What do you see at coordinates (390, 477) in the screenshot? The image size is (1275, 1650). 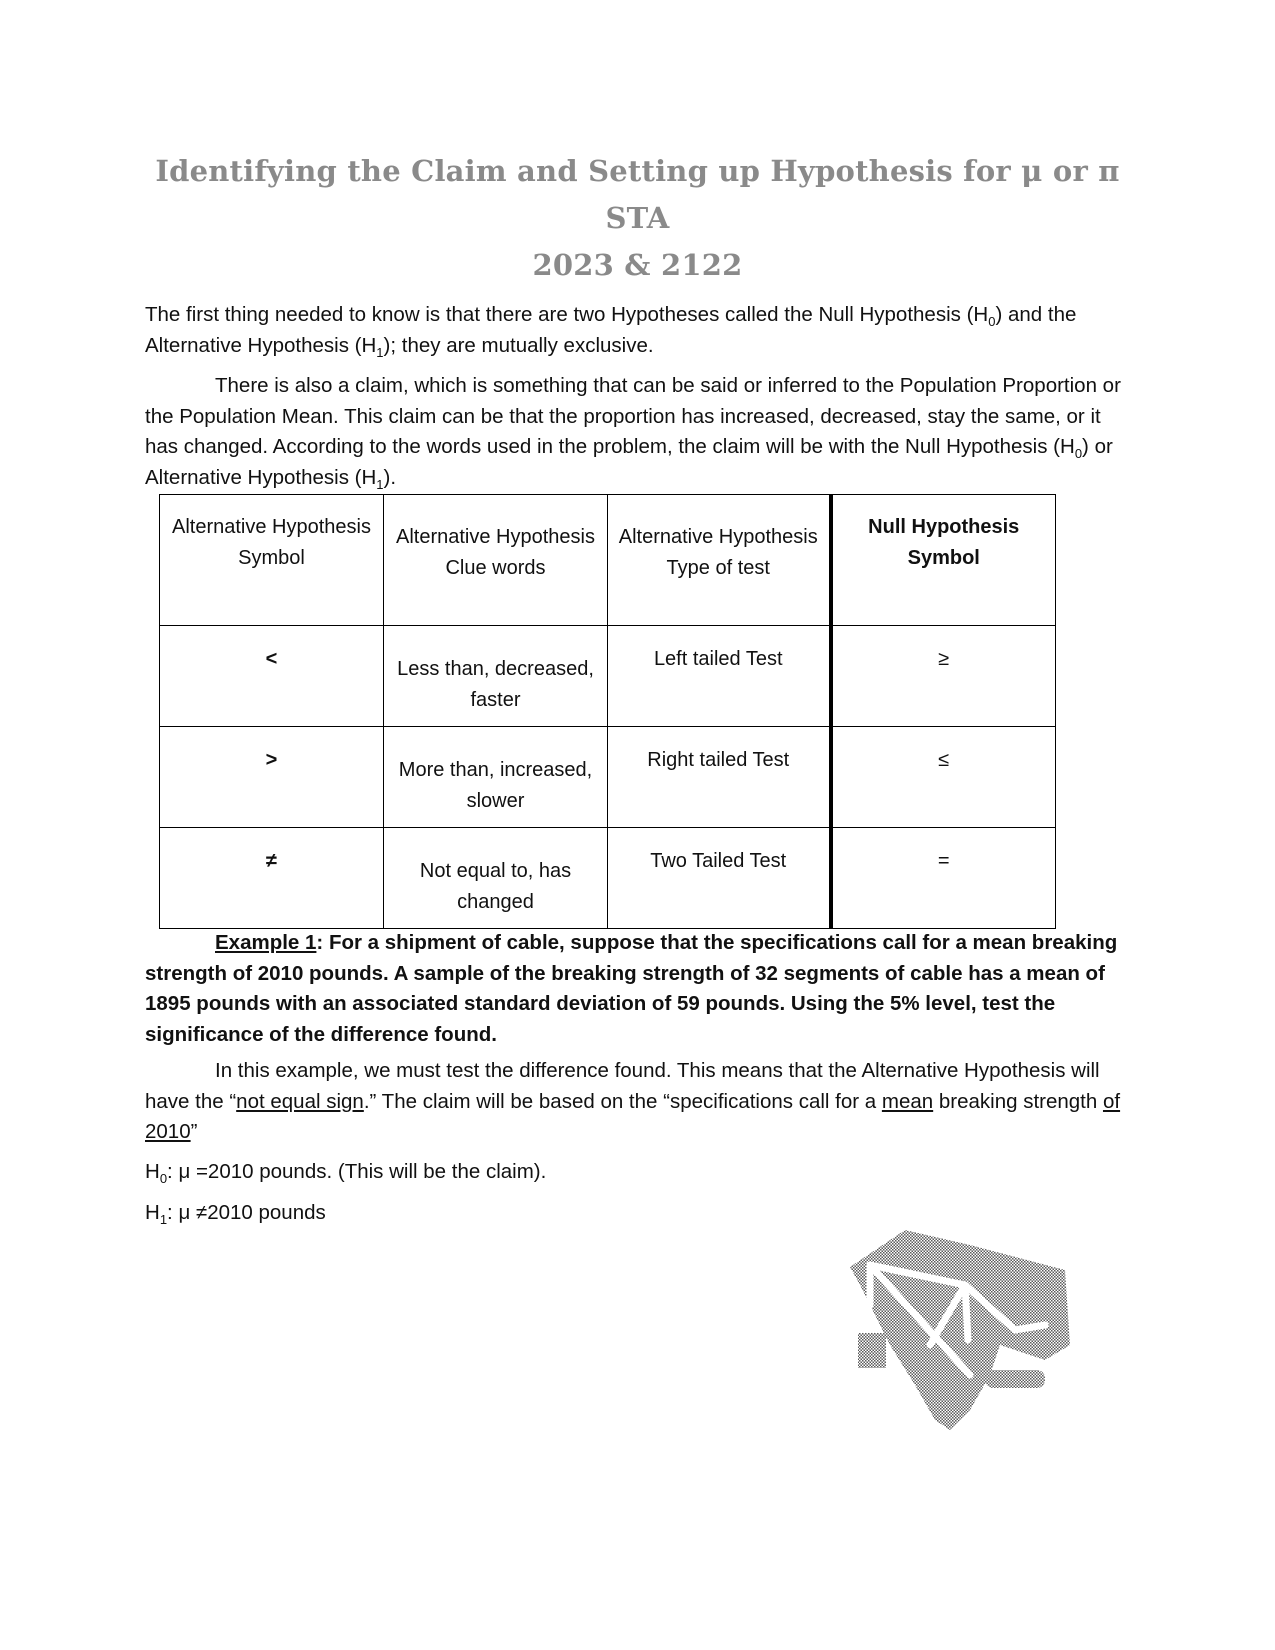 I see `claim-text-c: ).` at bounding box center [390, 477].